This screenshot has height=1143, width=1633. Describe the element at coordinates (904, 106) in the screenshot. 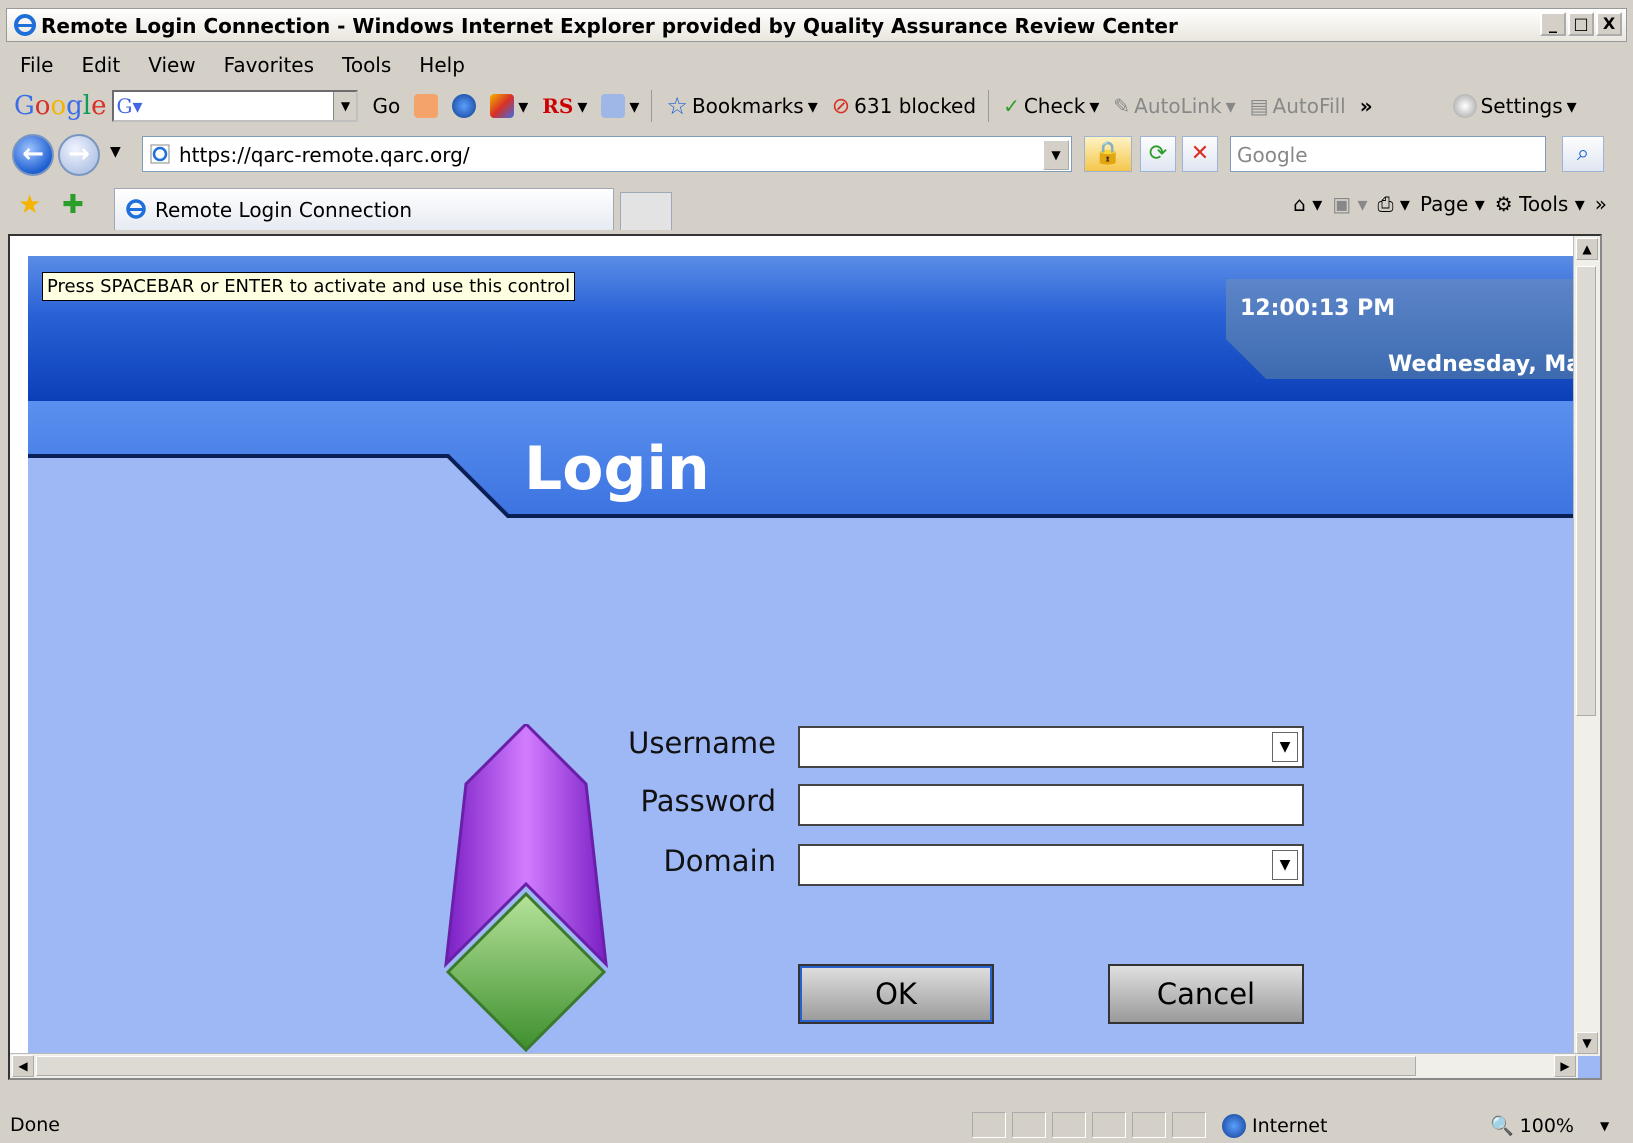

I see `popup-blocked-button: ⊘ 631 blocked` at that location.